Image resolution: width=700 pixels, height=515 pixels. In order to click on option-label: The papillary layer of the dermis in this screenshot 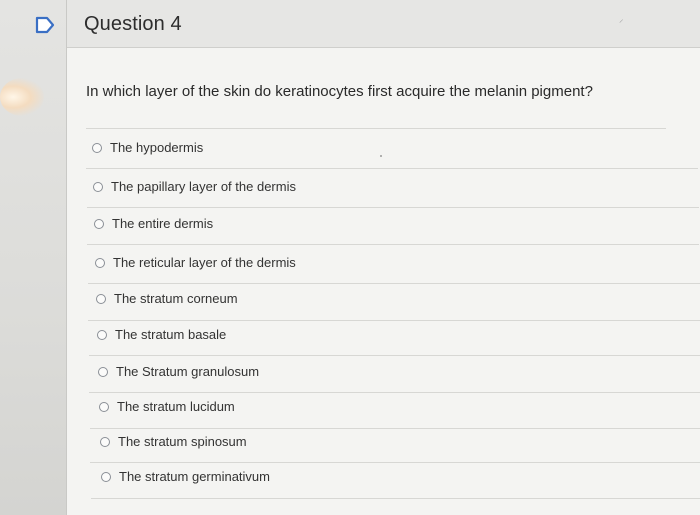, I will do `click(203, 186)`.